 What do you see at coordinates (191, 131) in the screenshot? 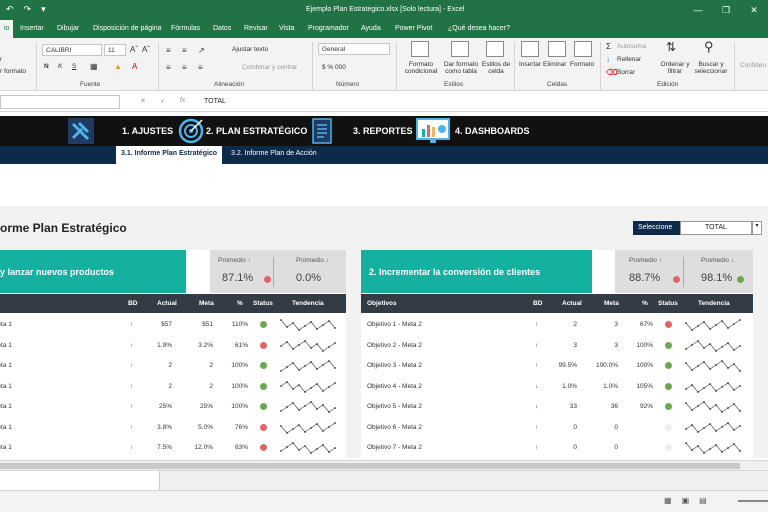
I see `target-icon` at bounding box center [191, 131].